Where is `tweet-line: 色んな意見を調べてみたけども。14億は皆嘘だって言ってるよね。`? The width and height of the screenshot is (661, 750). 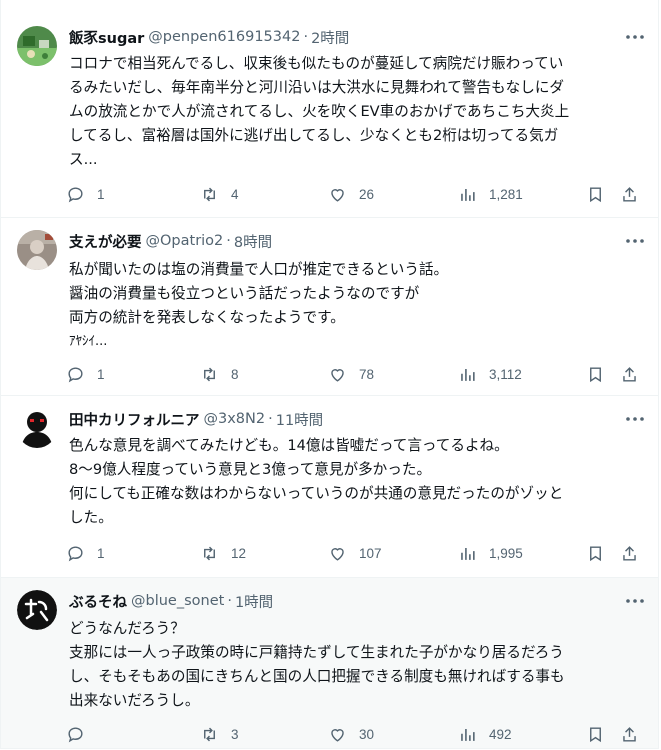
tweet-line: 色んな意見を調べてみたけども。14億は皆嘘だって言ってるよね。 is located at coordinates (289, 445).